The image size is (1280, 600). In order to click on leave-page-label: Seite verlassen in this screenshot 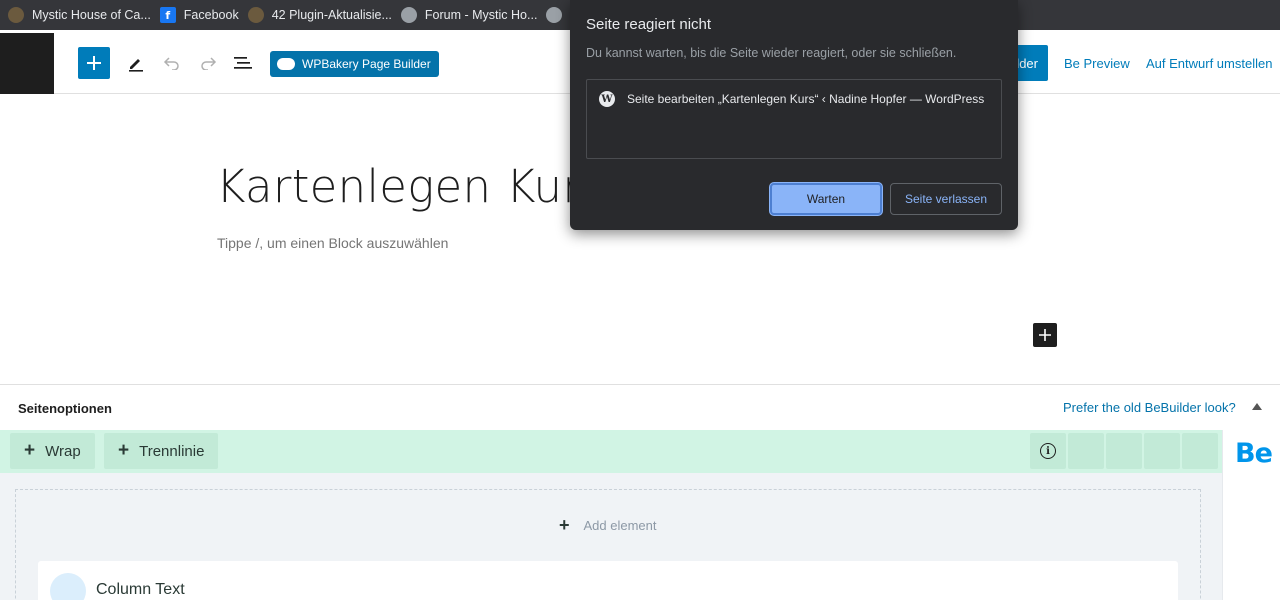, I will do `click(946, 199)`.